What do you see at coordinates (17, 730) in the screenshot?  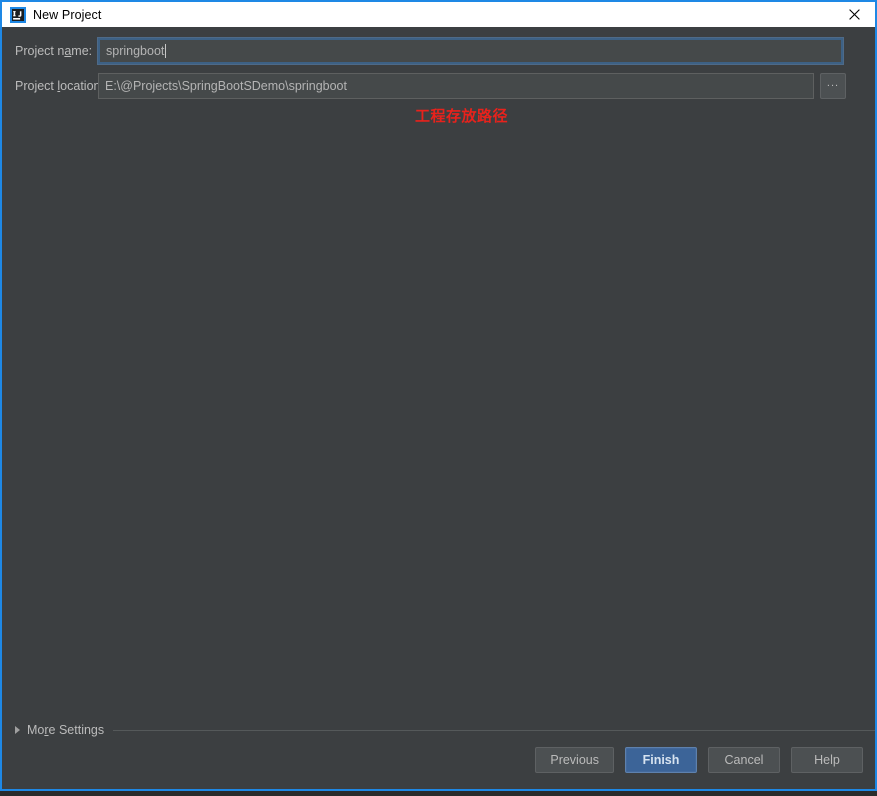 I see `chevron-right-icon` at bounding box center [17, 730].